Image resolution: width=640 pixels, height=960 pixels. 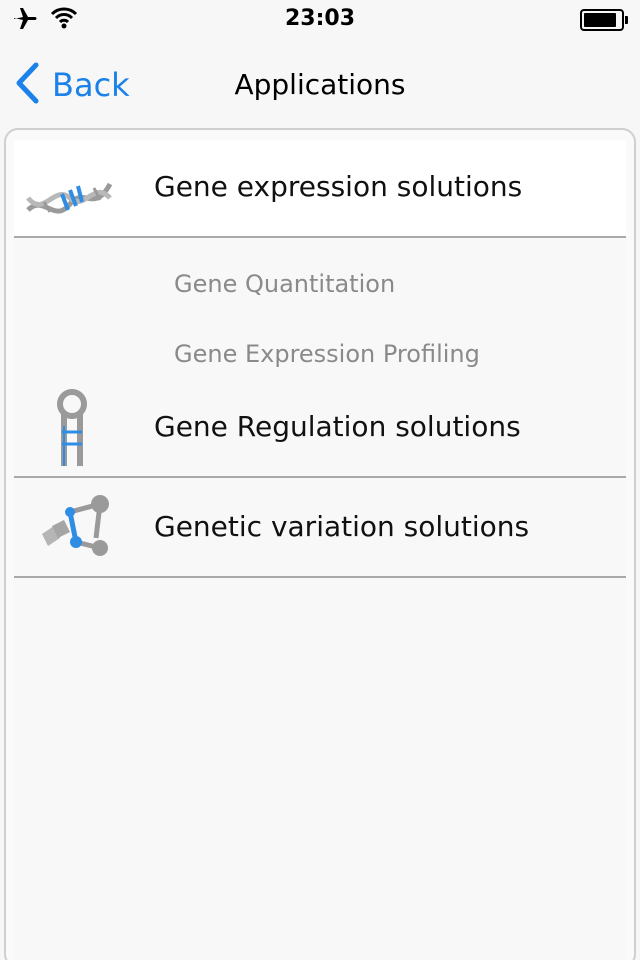 I want to click on page-title: Applications, so click(x=320, y=84).